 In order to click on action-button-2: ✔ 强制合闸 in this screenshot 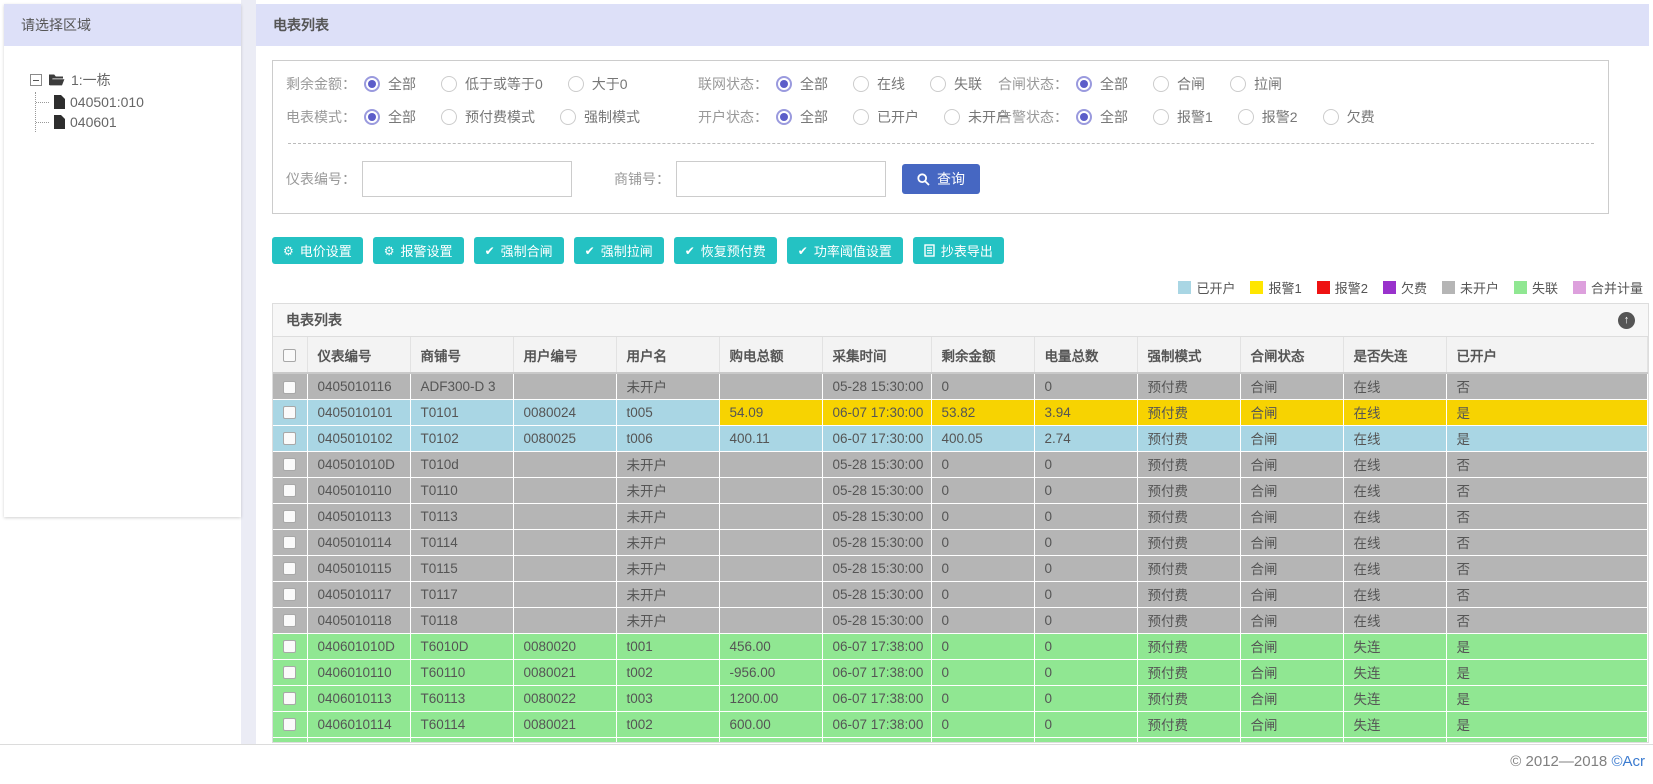, I will do `click(518, 250)`.